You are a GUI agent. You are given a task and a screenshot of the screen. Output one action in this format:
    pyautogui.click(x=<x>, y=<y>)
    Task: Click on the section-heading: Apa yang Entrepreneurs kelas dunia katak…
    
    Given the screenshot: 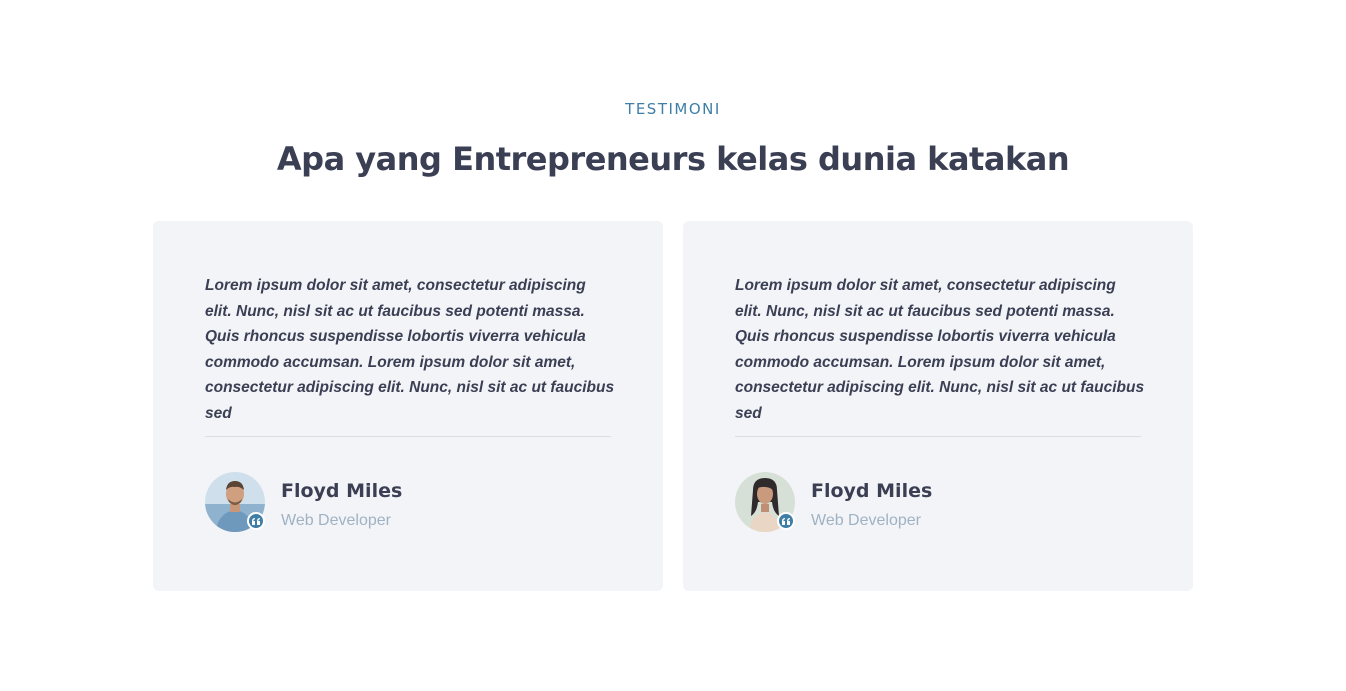 What is the action you would take?
    pyautogui.click(x=673, y=159)
    